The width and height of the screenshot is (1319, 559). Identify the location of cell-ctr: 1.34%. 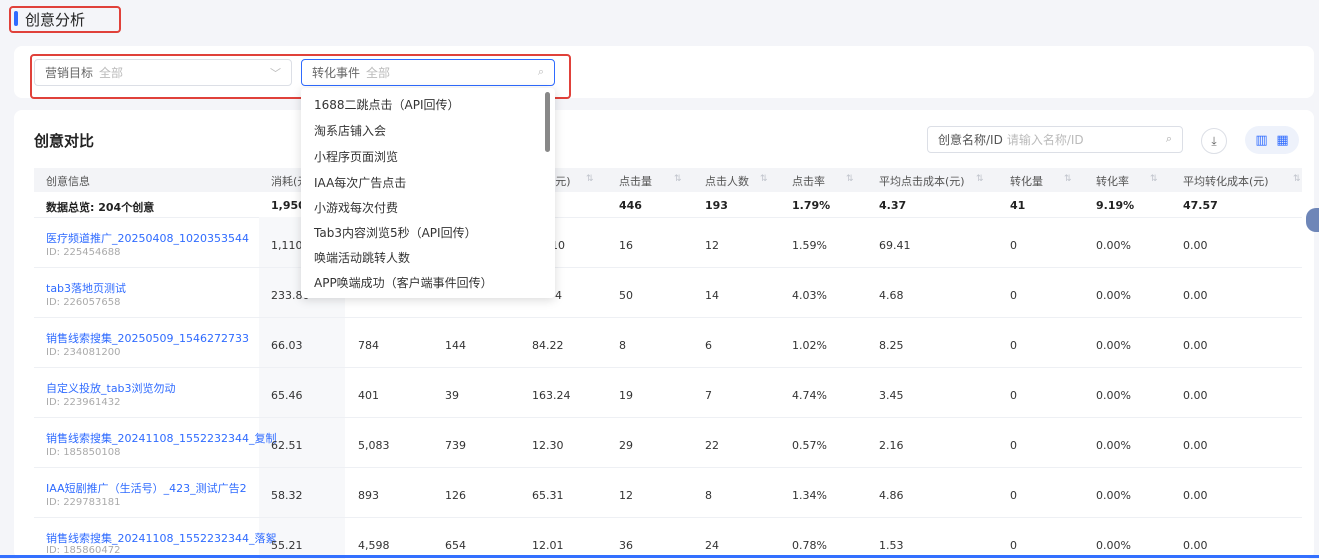
(809, 495).